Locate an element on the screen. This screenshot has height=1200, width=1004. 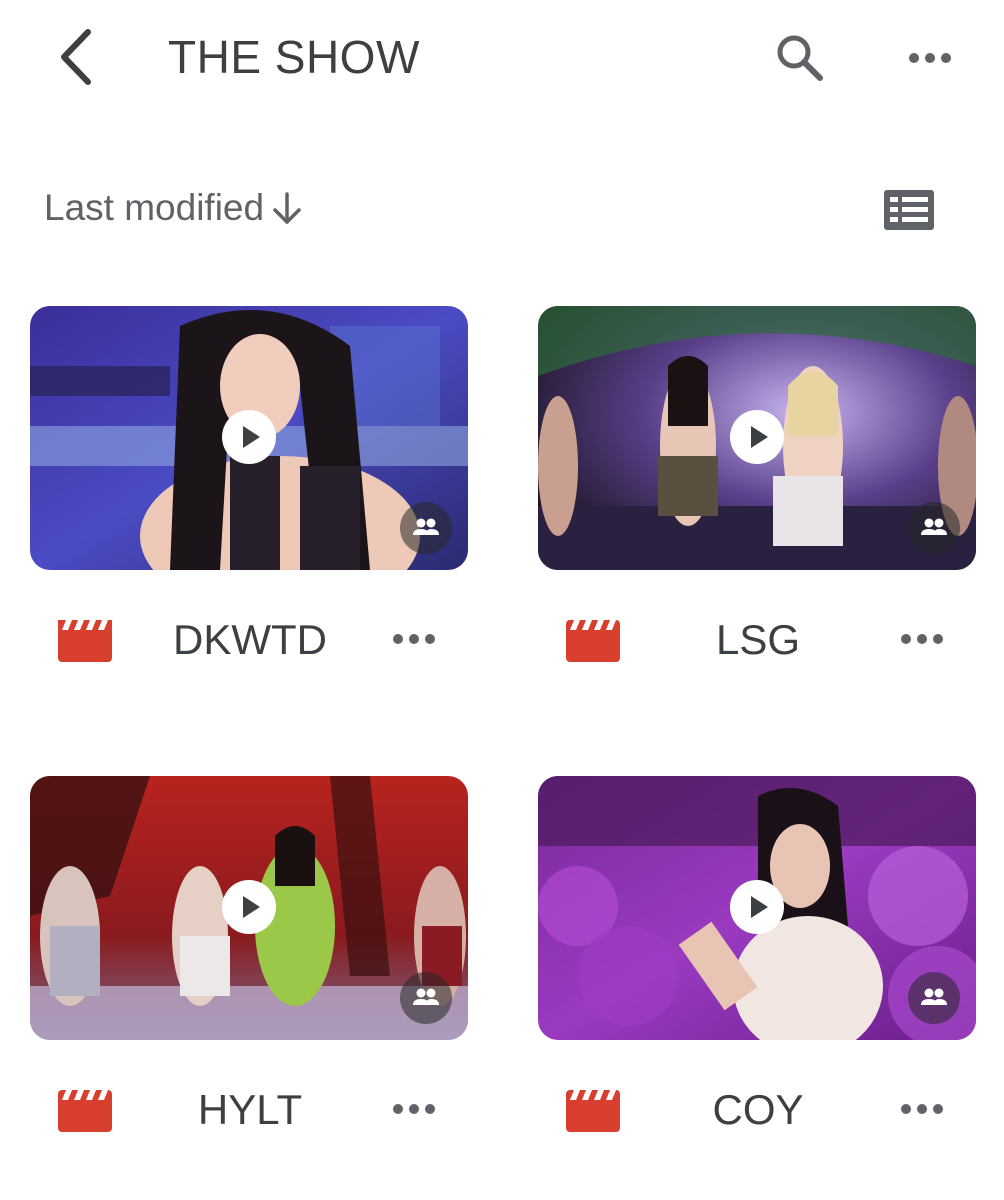
file-name: HYLT is located at coordinates (250, 1109).